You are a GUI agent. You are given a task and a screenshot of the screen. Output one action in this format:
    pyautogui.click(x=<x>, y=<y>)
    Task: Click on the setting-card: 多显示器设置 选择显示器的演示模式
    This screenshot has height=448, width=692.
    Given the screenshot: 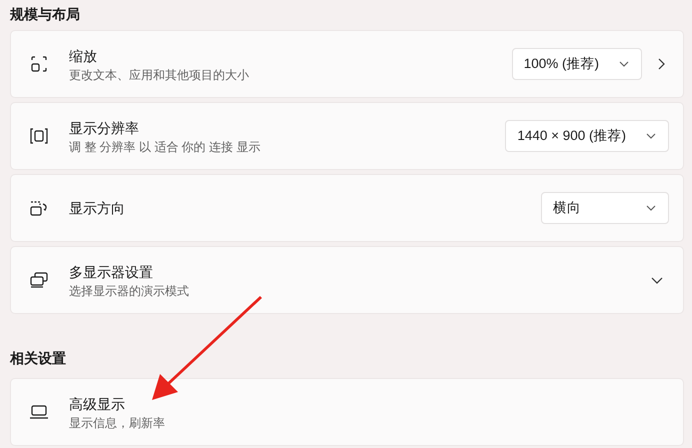 What is the action you would take?
    pyautogui.click(x=347, y=280)
    